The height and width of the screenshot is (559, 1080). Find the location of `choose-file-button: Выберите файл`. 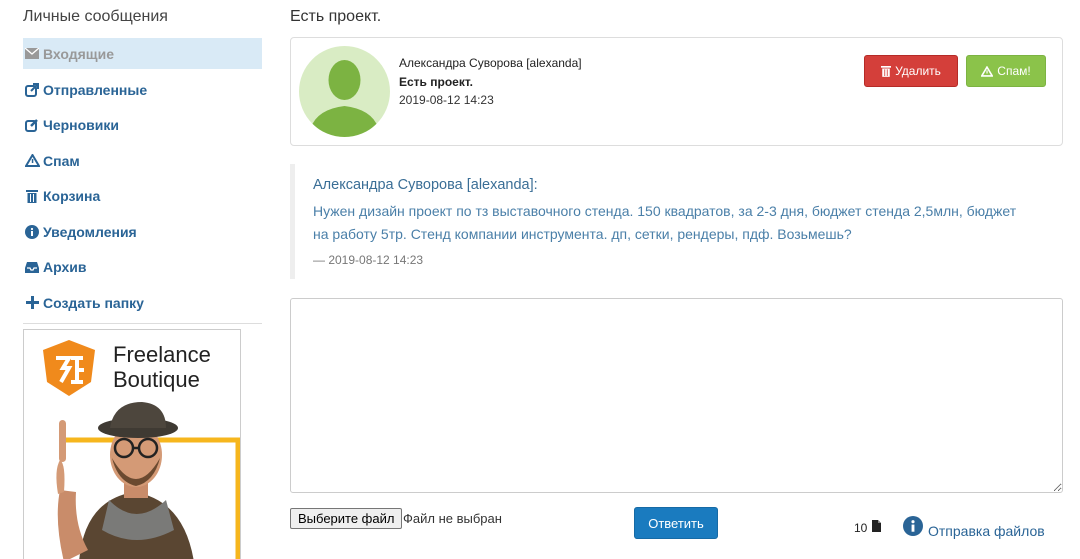

choose-file-button: Выберите файл is located at coordinates (346, 518).